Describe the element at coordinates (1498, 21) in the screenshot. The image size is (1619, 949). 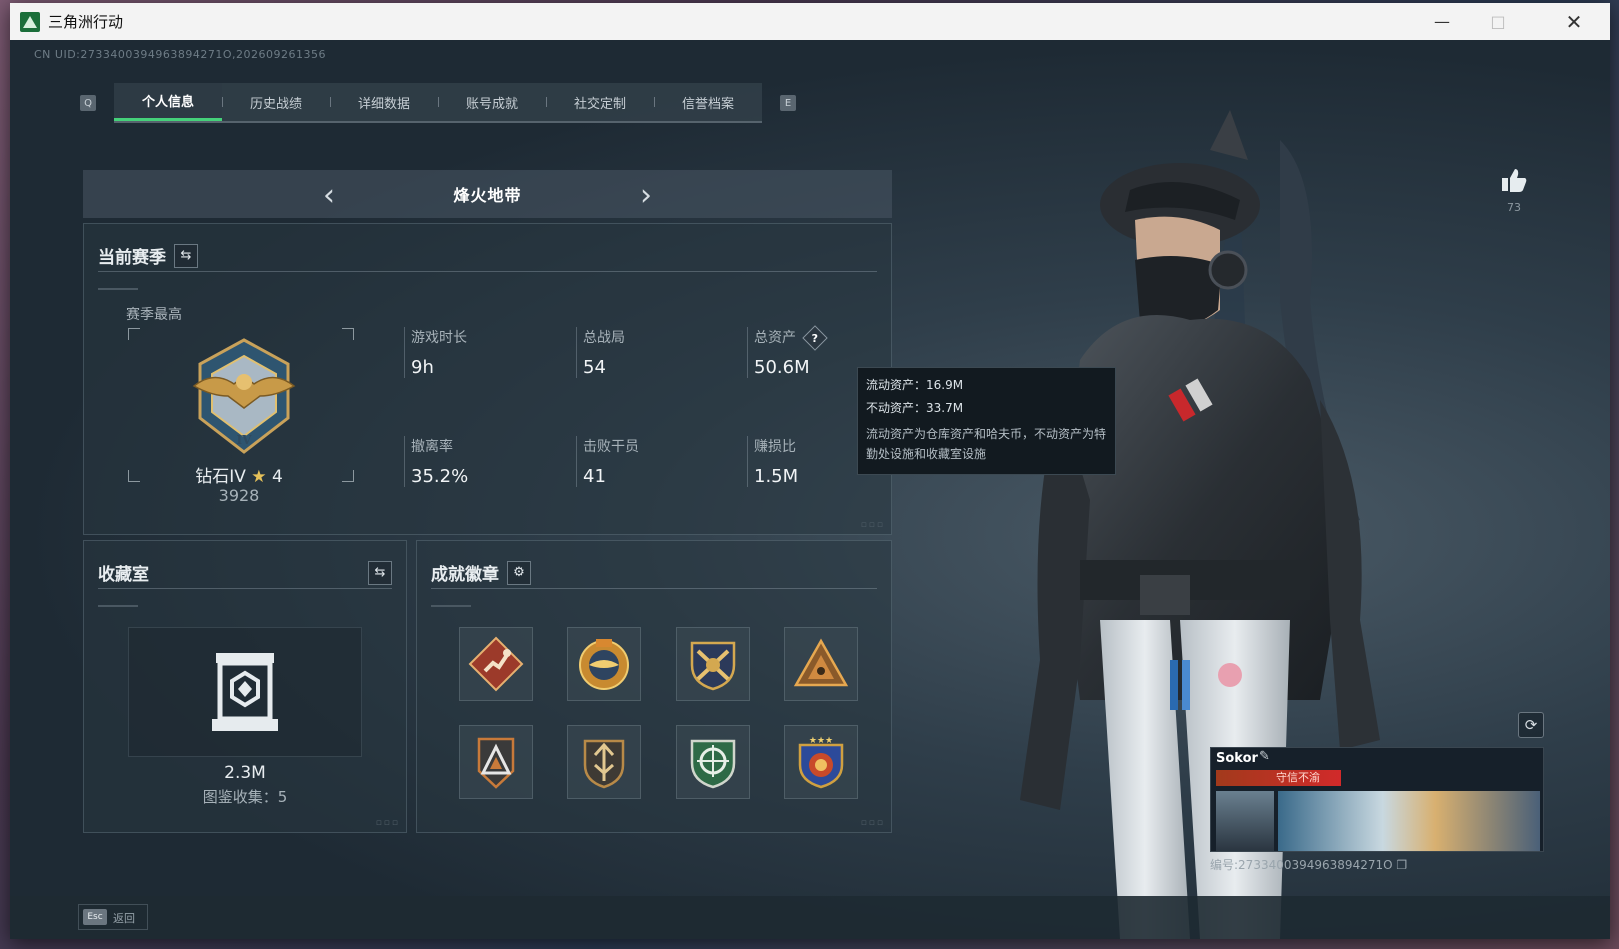
I see `maximize-button: □` at that location.